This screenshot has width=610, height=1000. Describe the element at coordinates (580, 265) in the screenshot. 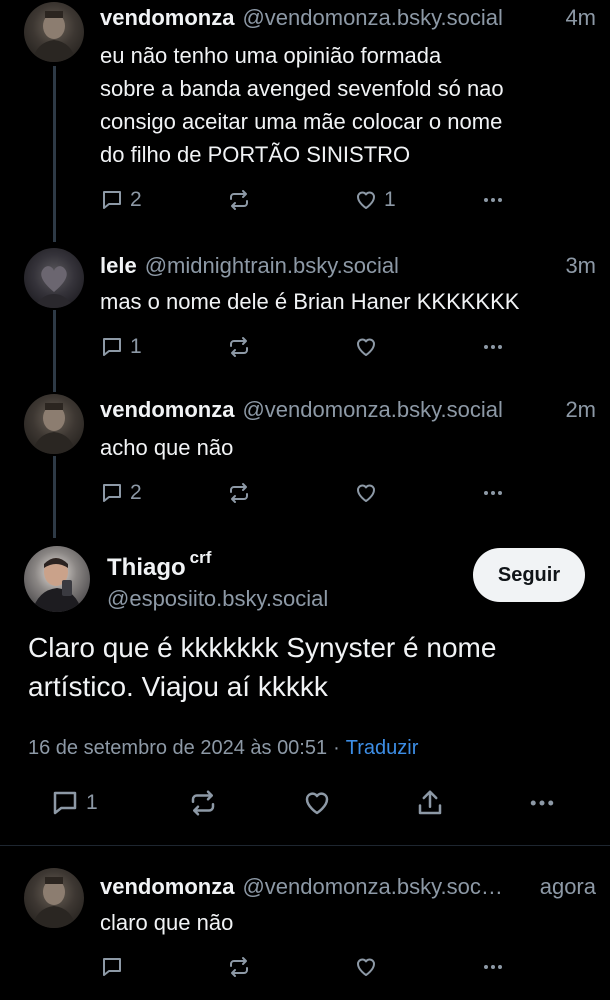

I see `post-time: 3m` at that location.